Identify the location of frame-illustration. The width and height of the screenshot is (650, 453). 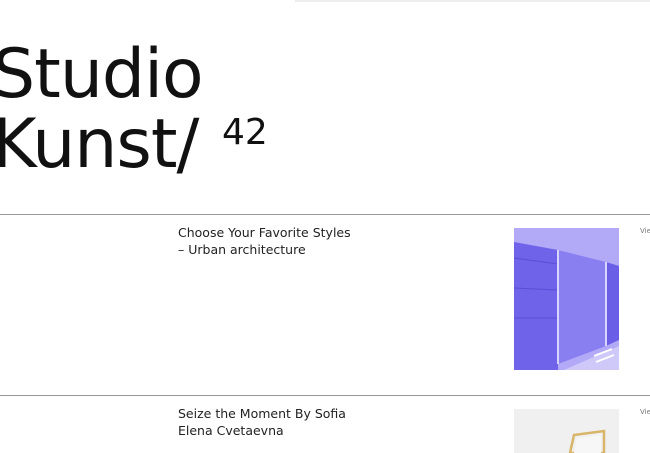
(566, 431).